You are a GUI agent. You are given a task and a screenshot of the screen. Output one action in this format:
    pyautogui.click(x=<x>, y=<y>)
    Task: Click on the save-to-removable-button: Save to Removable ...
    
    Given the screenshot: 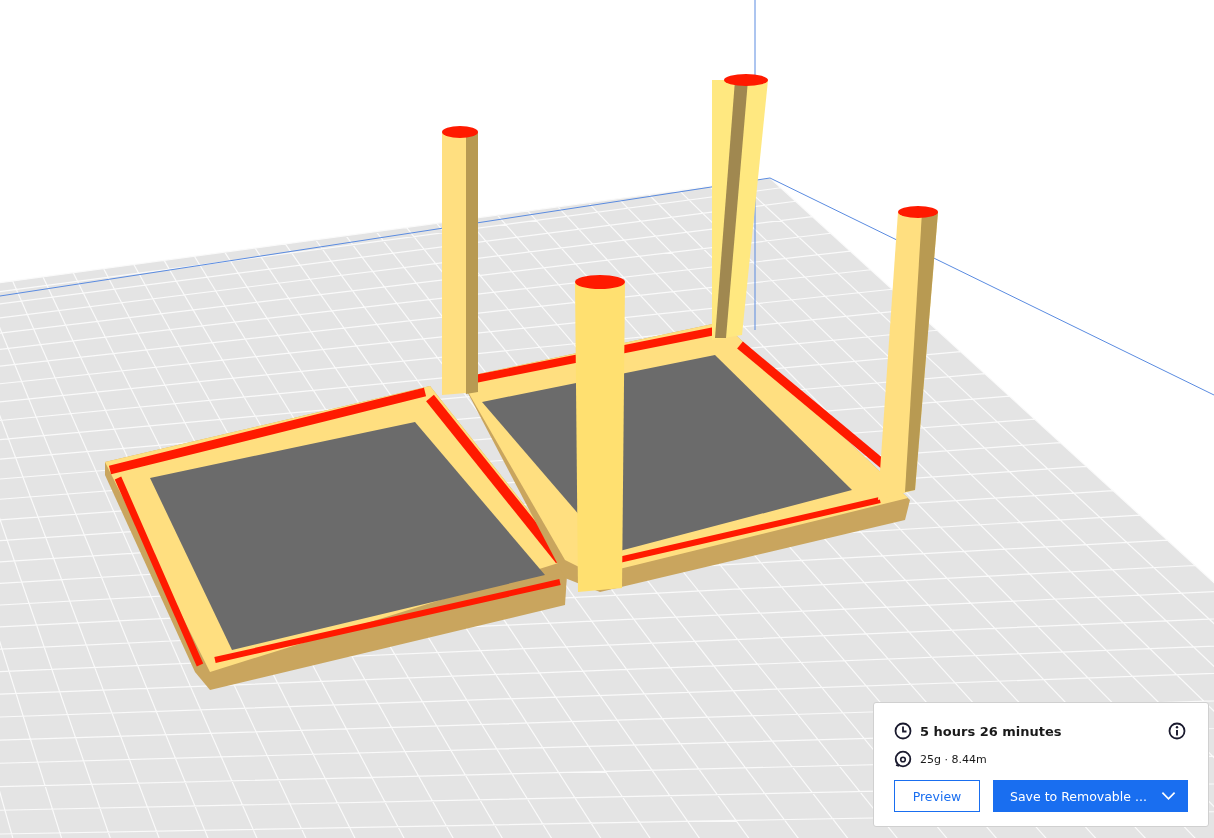 What is the action you would take?
    pyautogui.click(x=1090, y=796)
    